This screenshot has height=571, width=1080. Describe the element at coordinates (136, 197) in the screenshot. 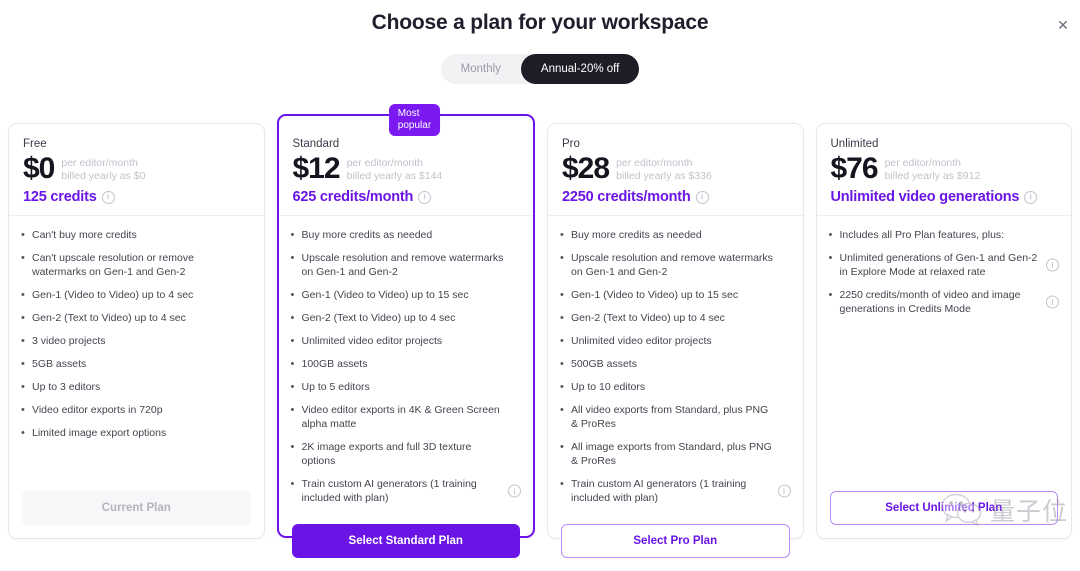

I see `plan-credits-row: 125 credits i` at that location.